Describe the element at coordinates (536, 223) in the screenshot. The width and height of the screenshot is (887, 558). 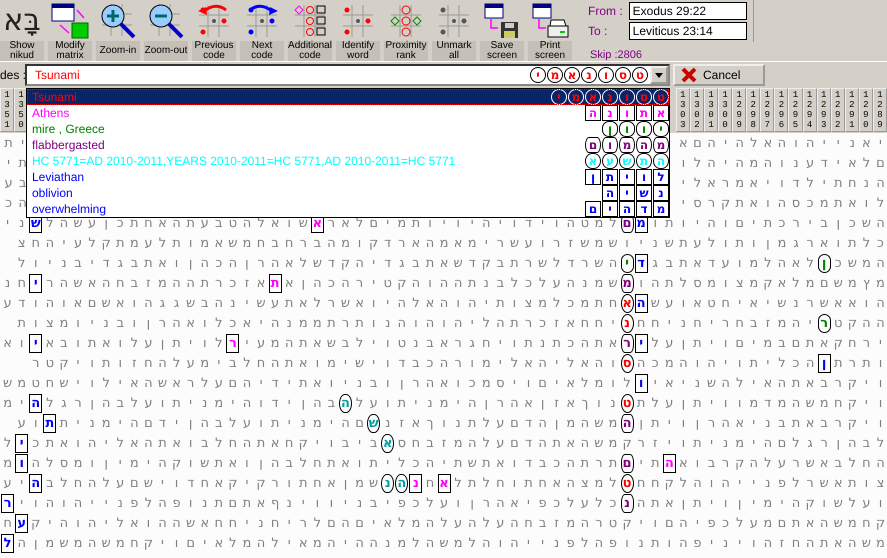
I see `letter-sequence: ל מ ט ה ו י ד ו י ה י ו` at that location.